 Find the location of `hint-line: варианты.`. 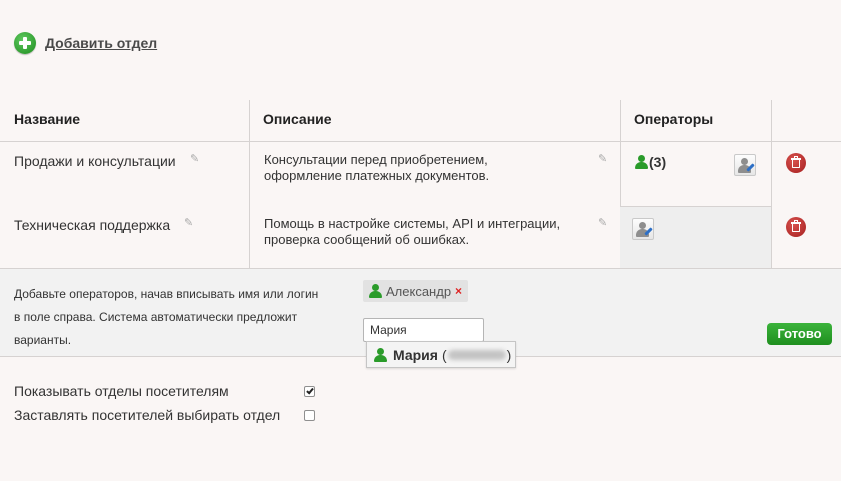

hint-line: варианты. is located at coordinates (43, 340).